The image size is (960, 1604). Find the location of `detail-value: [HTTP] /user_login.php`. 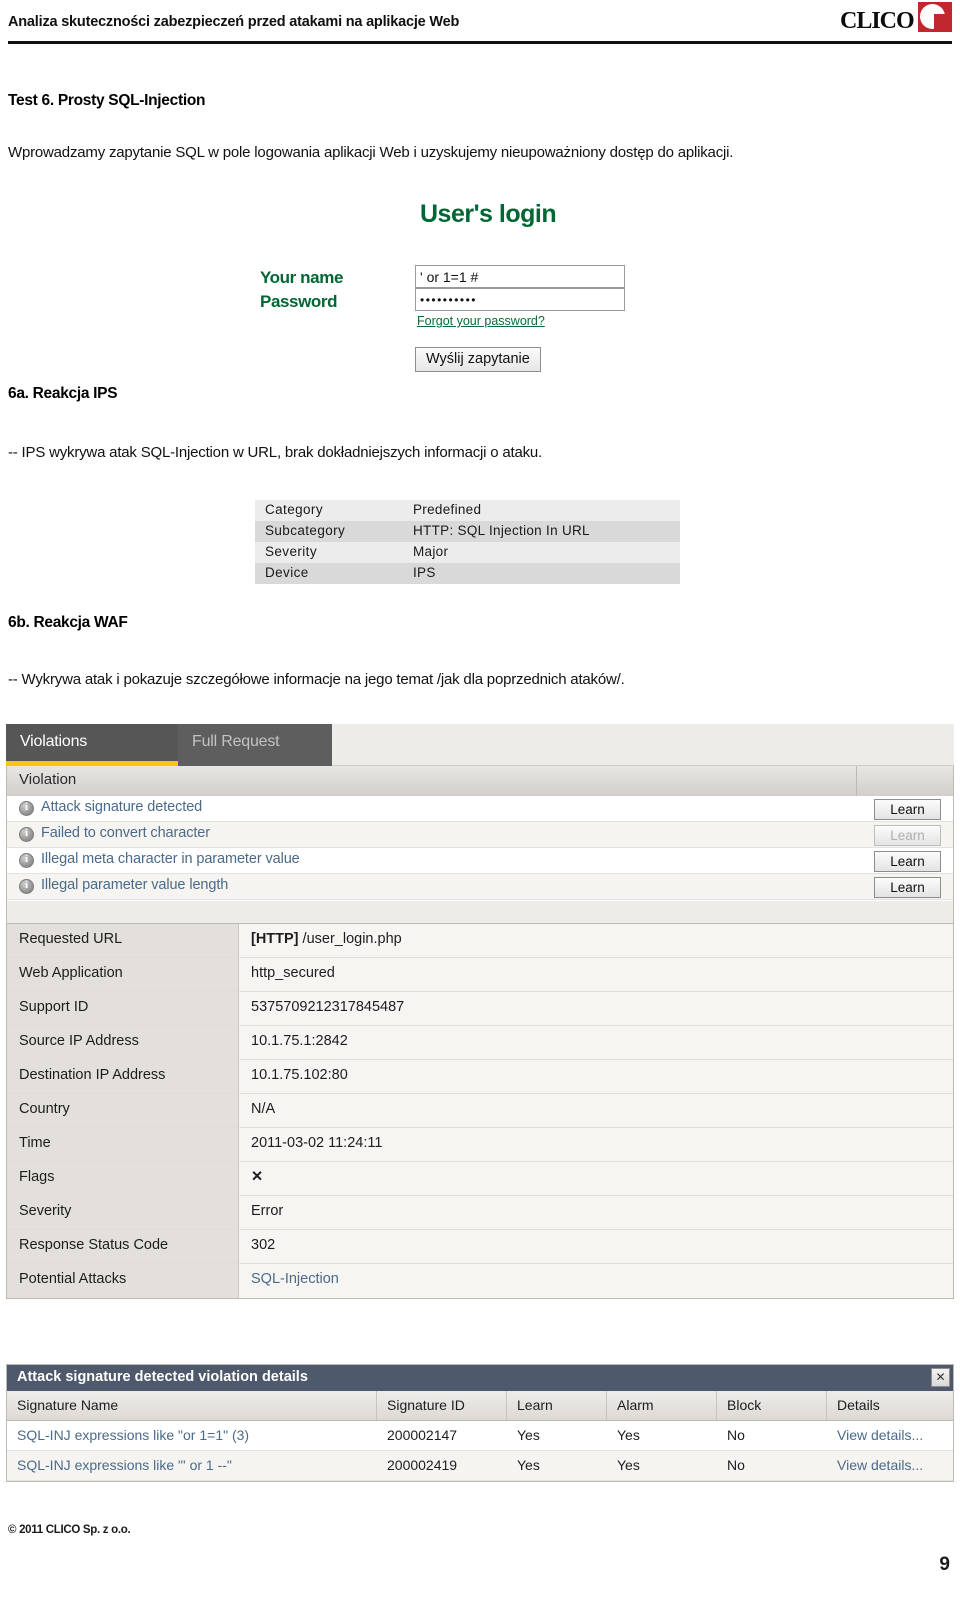

detail-value: [HTTP] /user_login.php is located at coordinates (326, 939).